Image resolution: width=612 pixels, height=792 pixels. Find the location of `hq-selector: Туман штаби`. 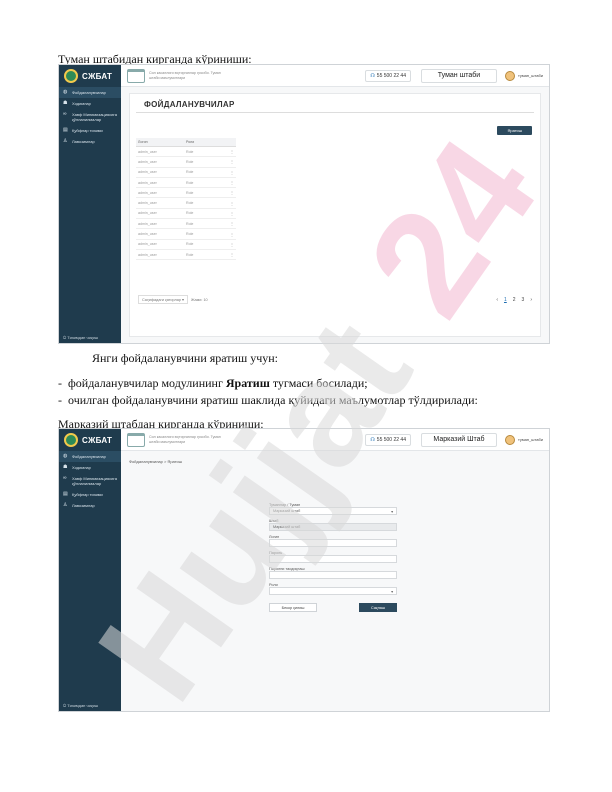

hq-selector: Туман штаби is located at coordinates (459, 75).